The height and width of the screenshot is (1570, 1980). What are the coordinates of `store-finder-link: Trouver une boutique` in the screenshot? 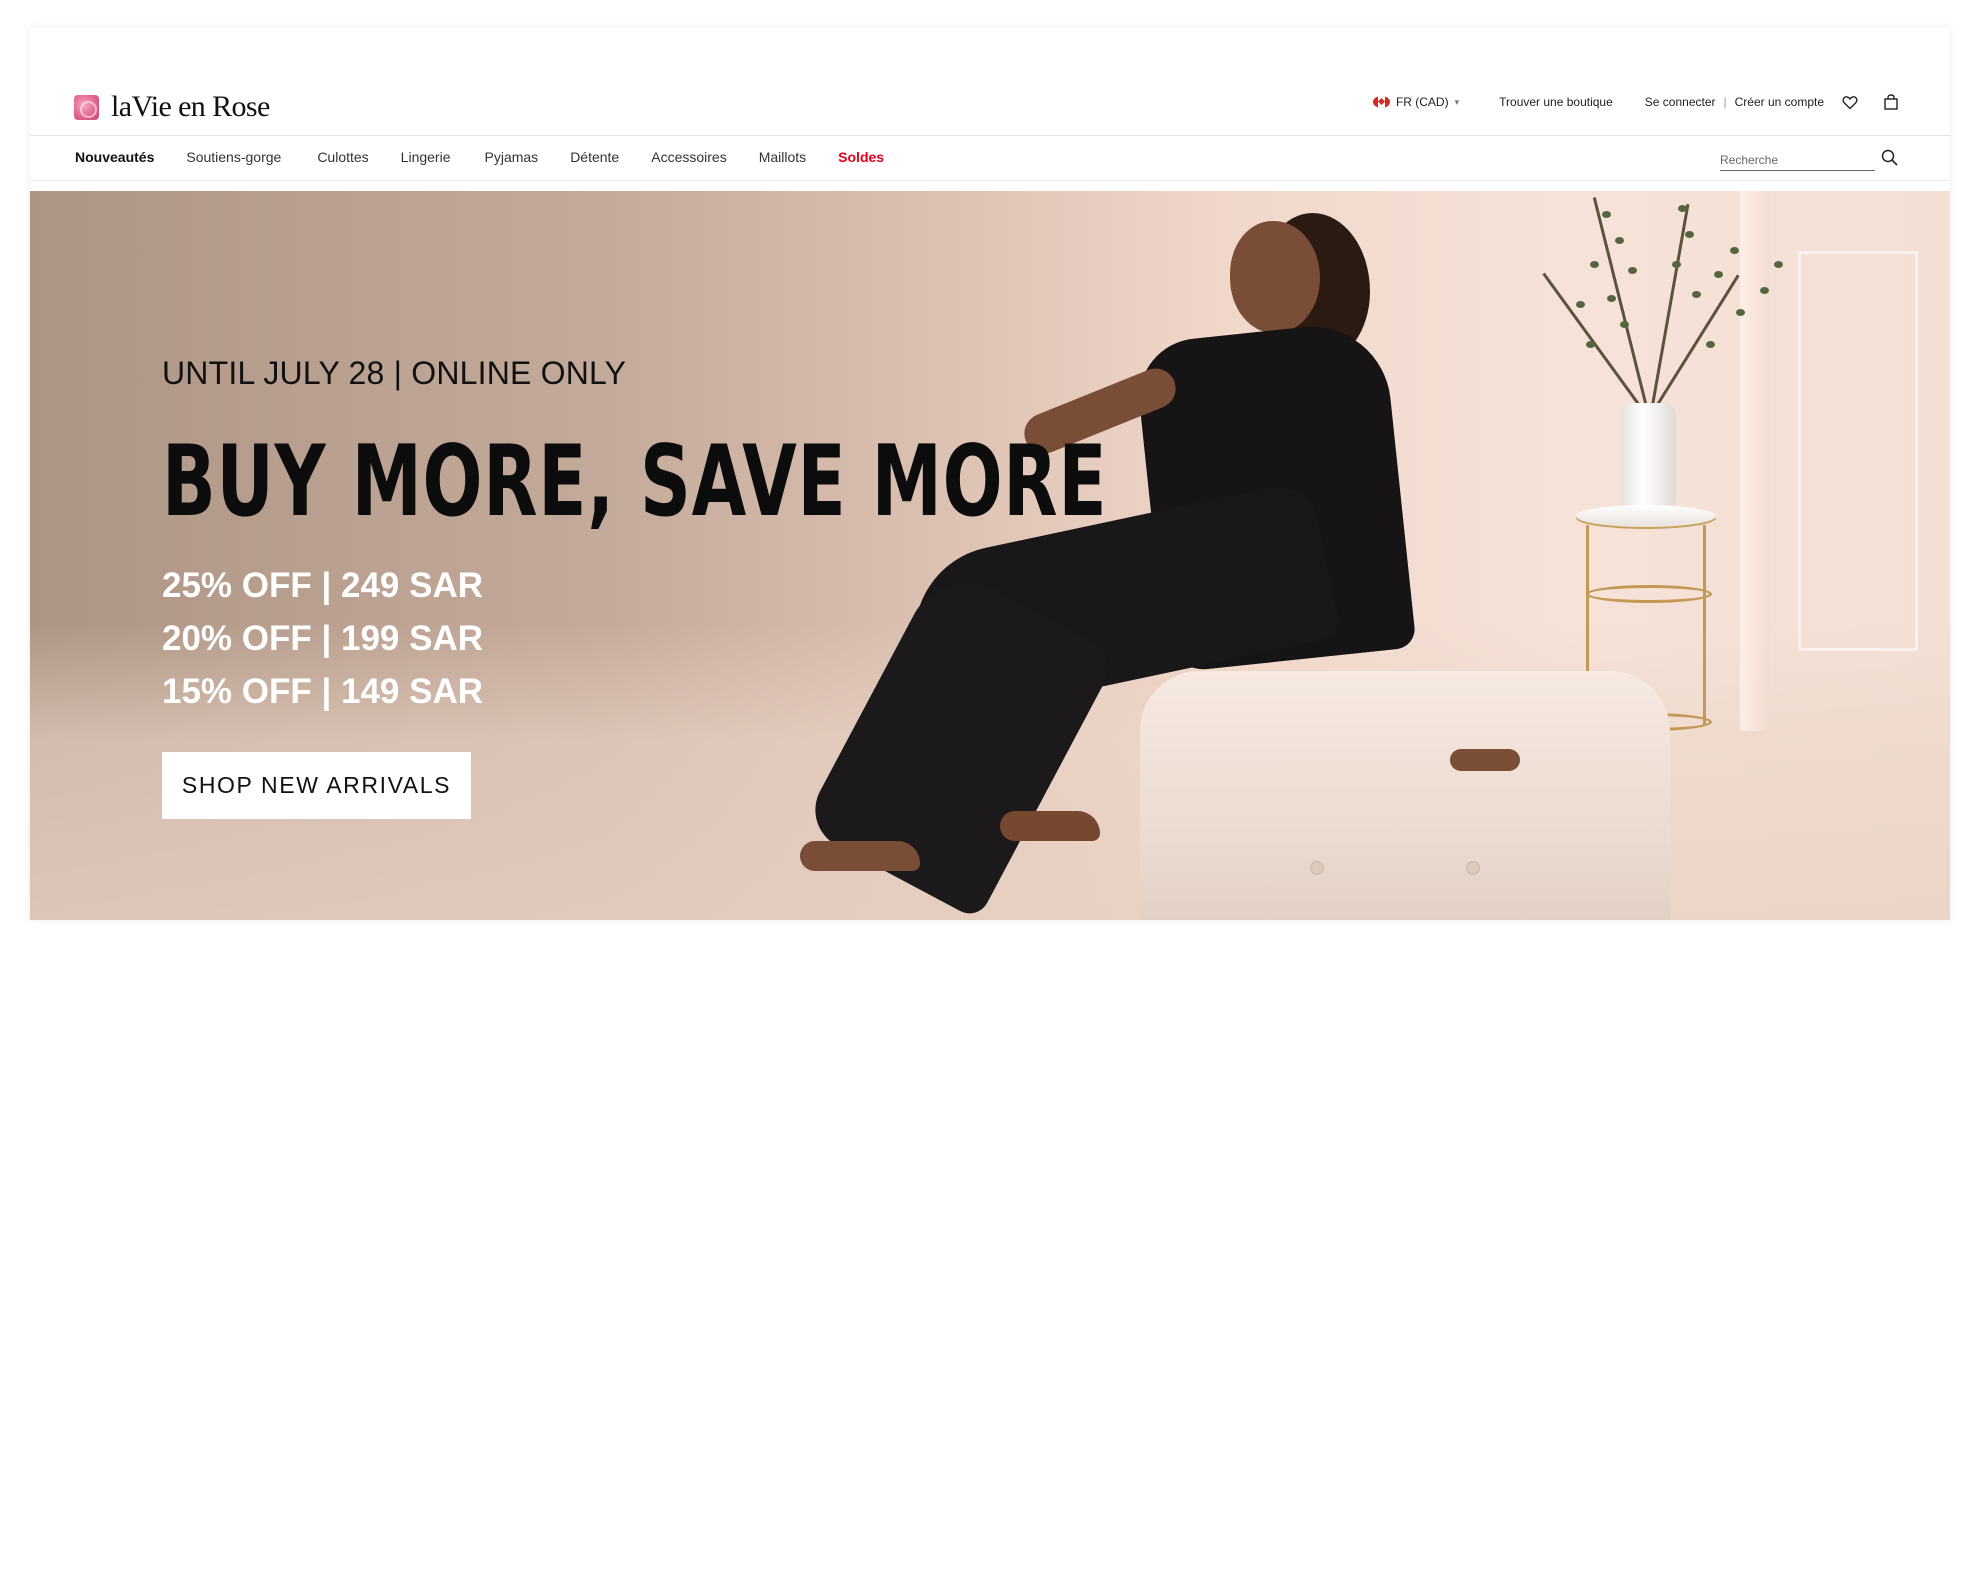 It's located at (1556, 102).